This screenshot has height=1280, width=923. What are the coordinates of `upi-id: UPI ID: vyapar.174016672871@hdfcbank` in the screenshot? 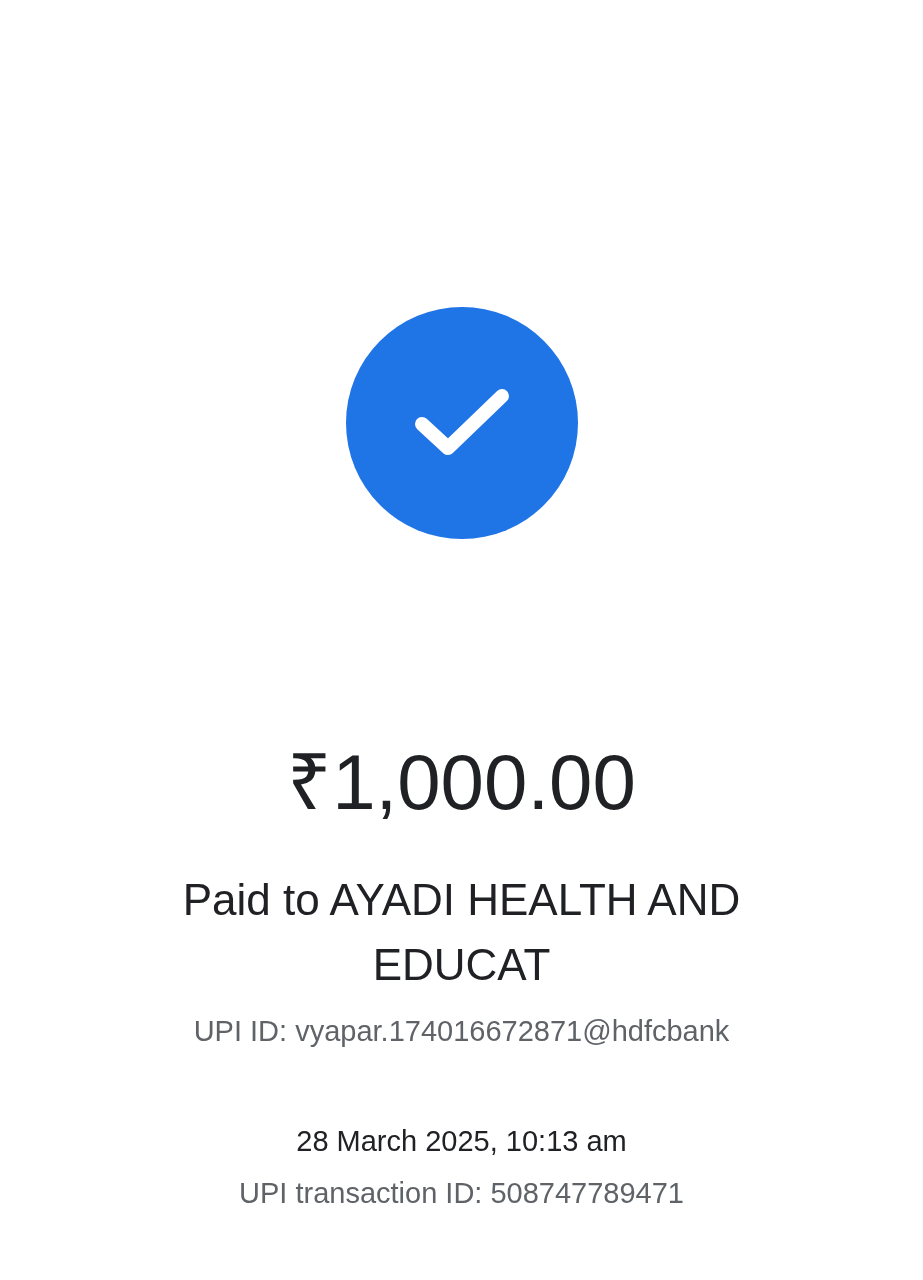 It's located at (461, 1031).